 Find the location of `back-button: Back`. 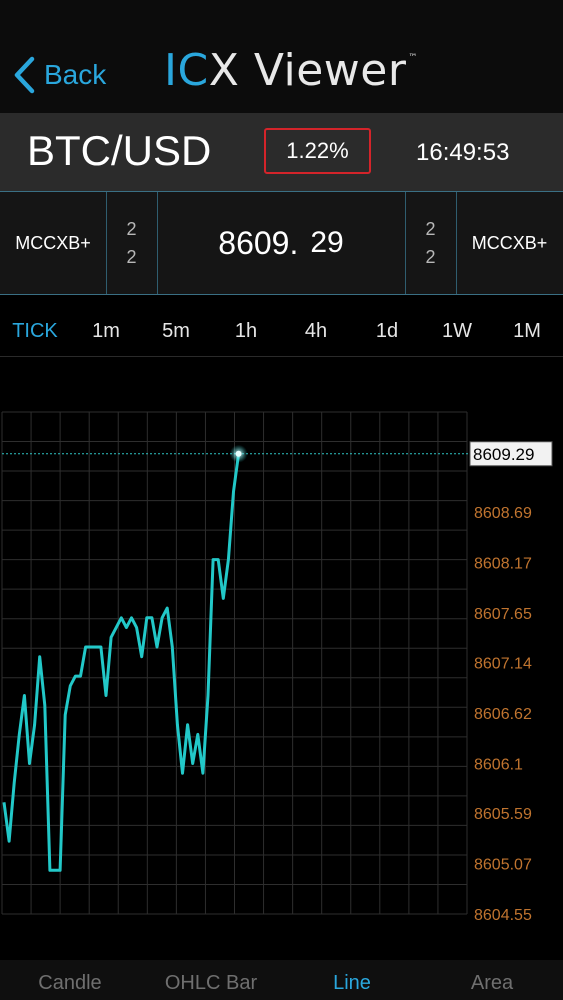

back-button: Back is located at coordinates (59, 75).